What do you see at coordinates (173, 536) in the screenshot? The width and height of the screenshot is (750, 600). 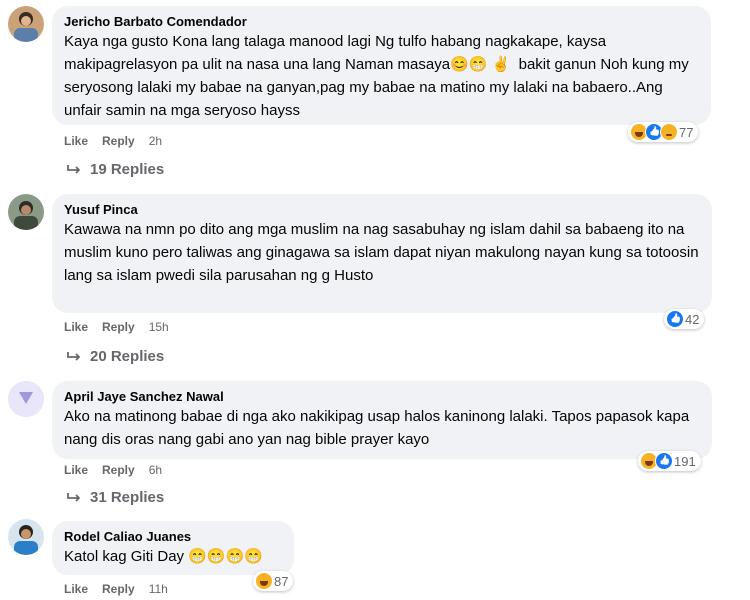 I see `comment-author: Rodel Caliao Juanes` at bounding box center [173, 536].